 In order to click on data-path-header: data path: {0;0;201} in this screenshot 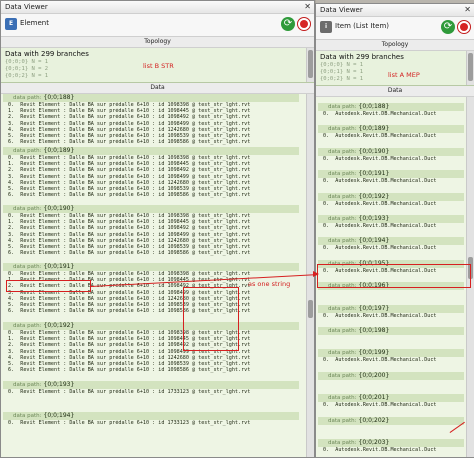, I will do `click(391, 398)`.